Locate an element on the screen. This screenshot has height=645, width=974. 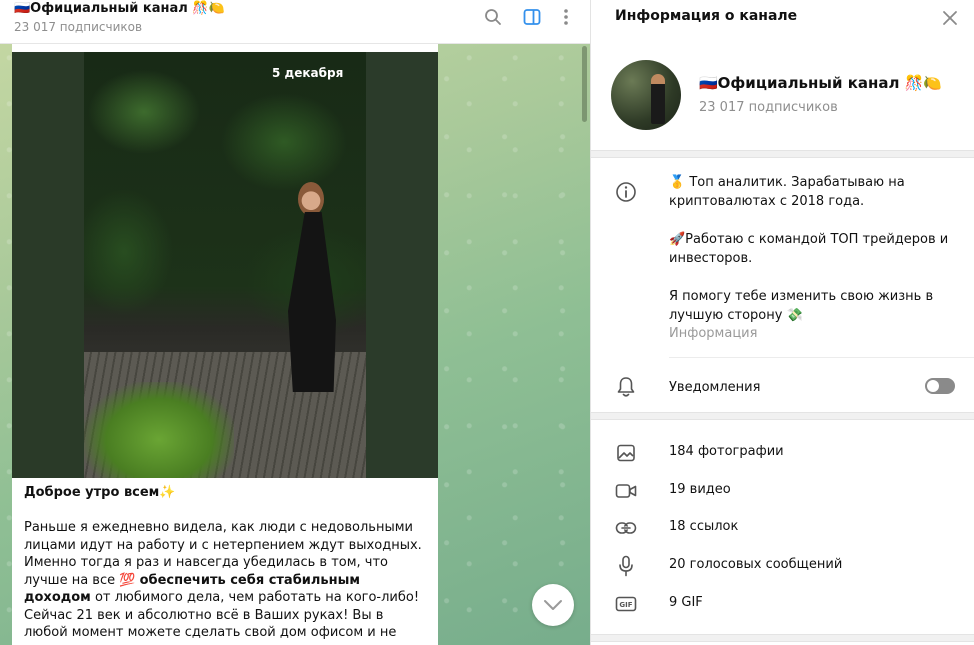
svg-text: GIF is located at coordinates (625, 605).